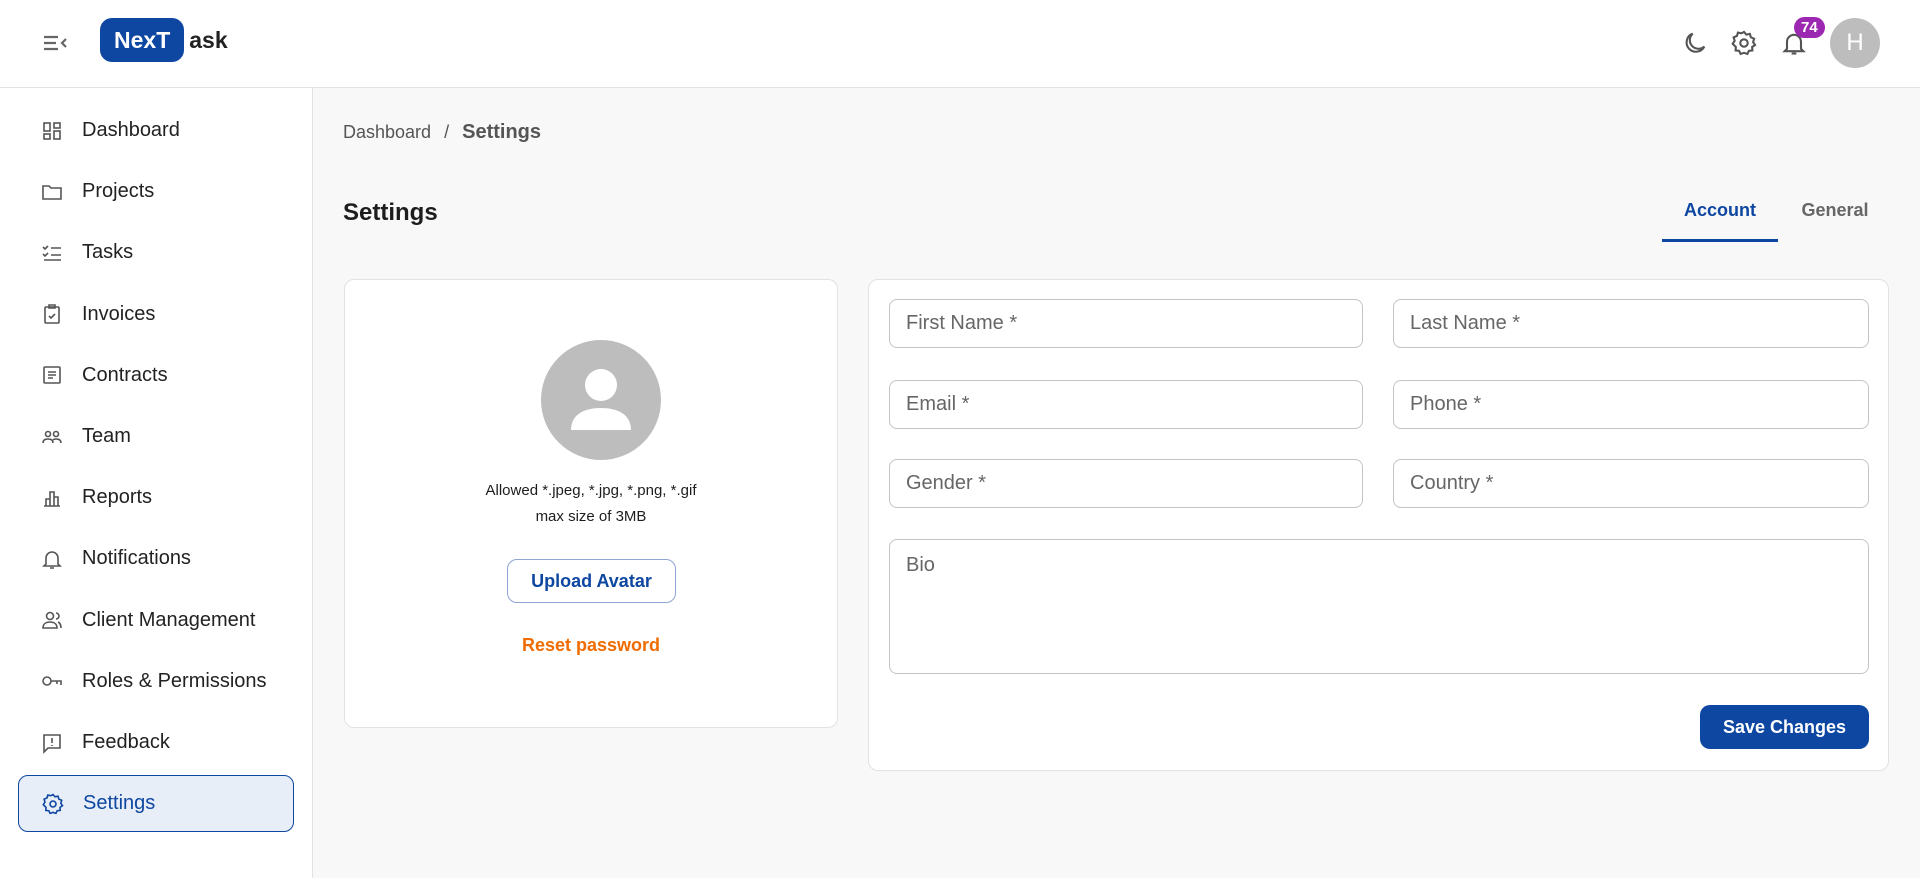 This screenshot has height=878, width=1920. What do you see at coordinates (52, 375) in the screenshot?
I see `document-icon` at bounding box center [52, 375].